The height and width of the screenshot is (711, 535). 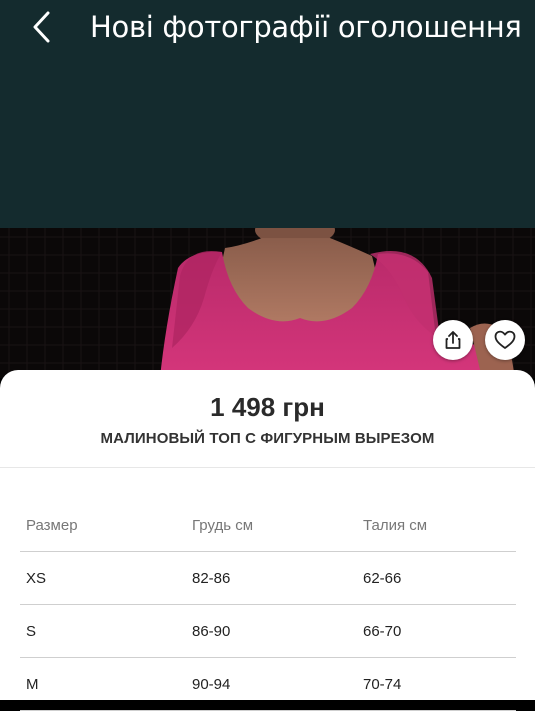 I want to click on table-row: S 86-90 66-70, so click(x=268, y=631).